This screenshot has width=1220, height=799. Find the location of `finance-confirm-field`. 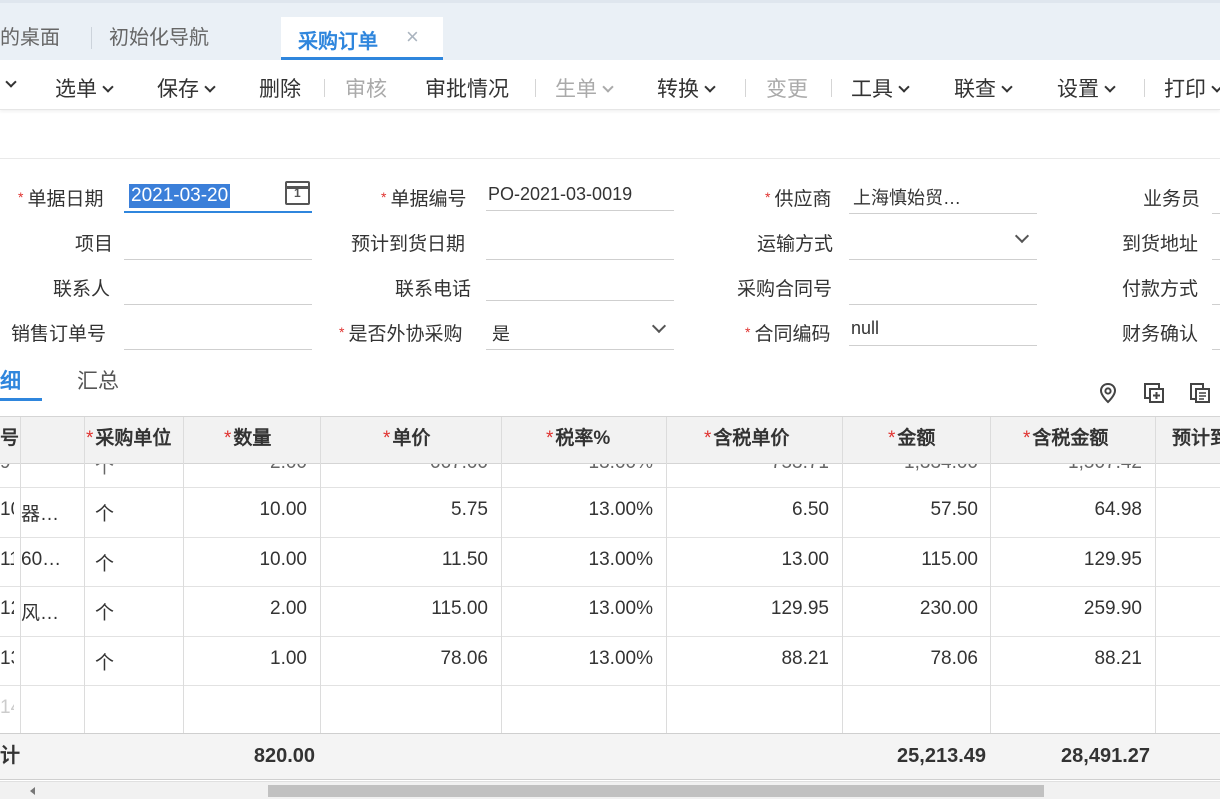

finance-confirm-field is located at coordinates (1216, 349).